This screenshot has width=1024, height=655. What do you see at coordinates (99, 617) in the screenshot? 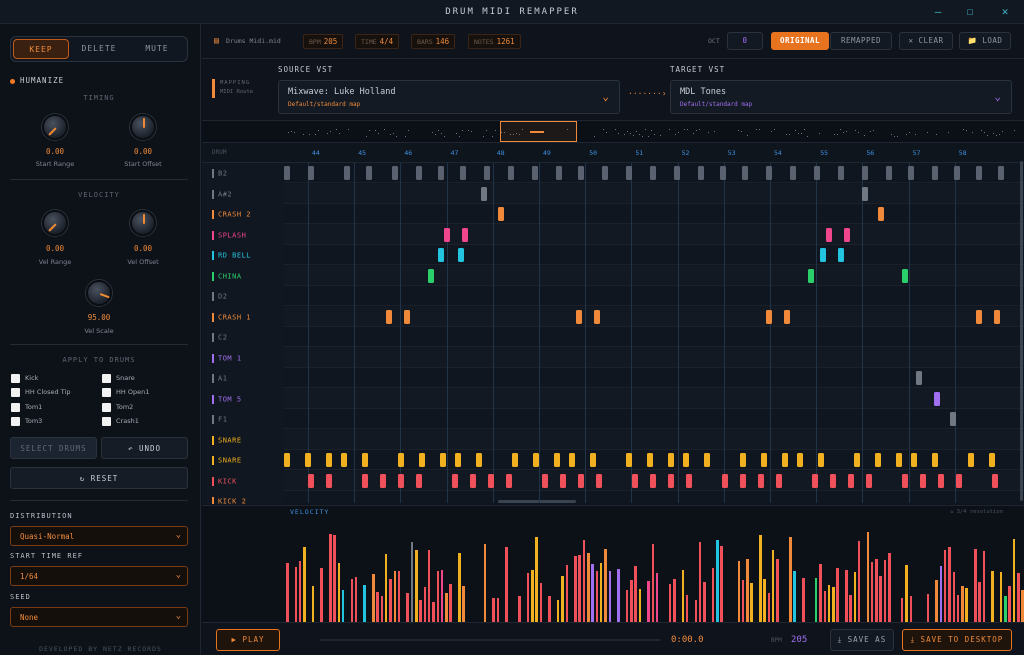
I see `seed-select: None ⌄` at bounding box center [99, 617].